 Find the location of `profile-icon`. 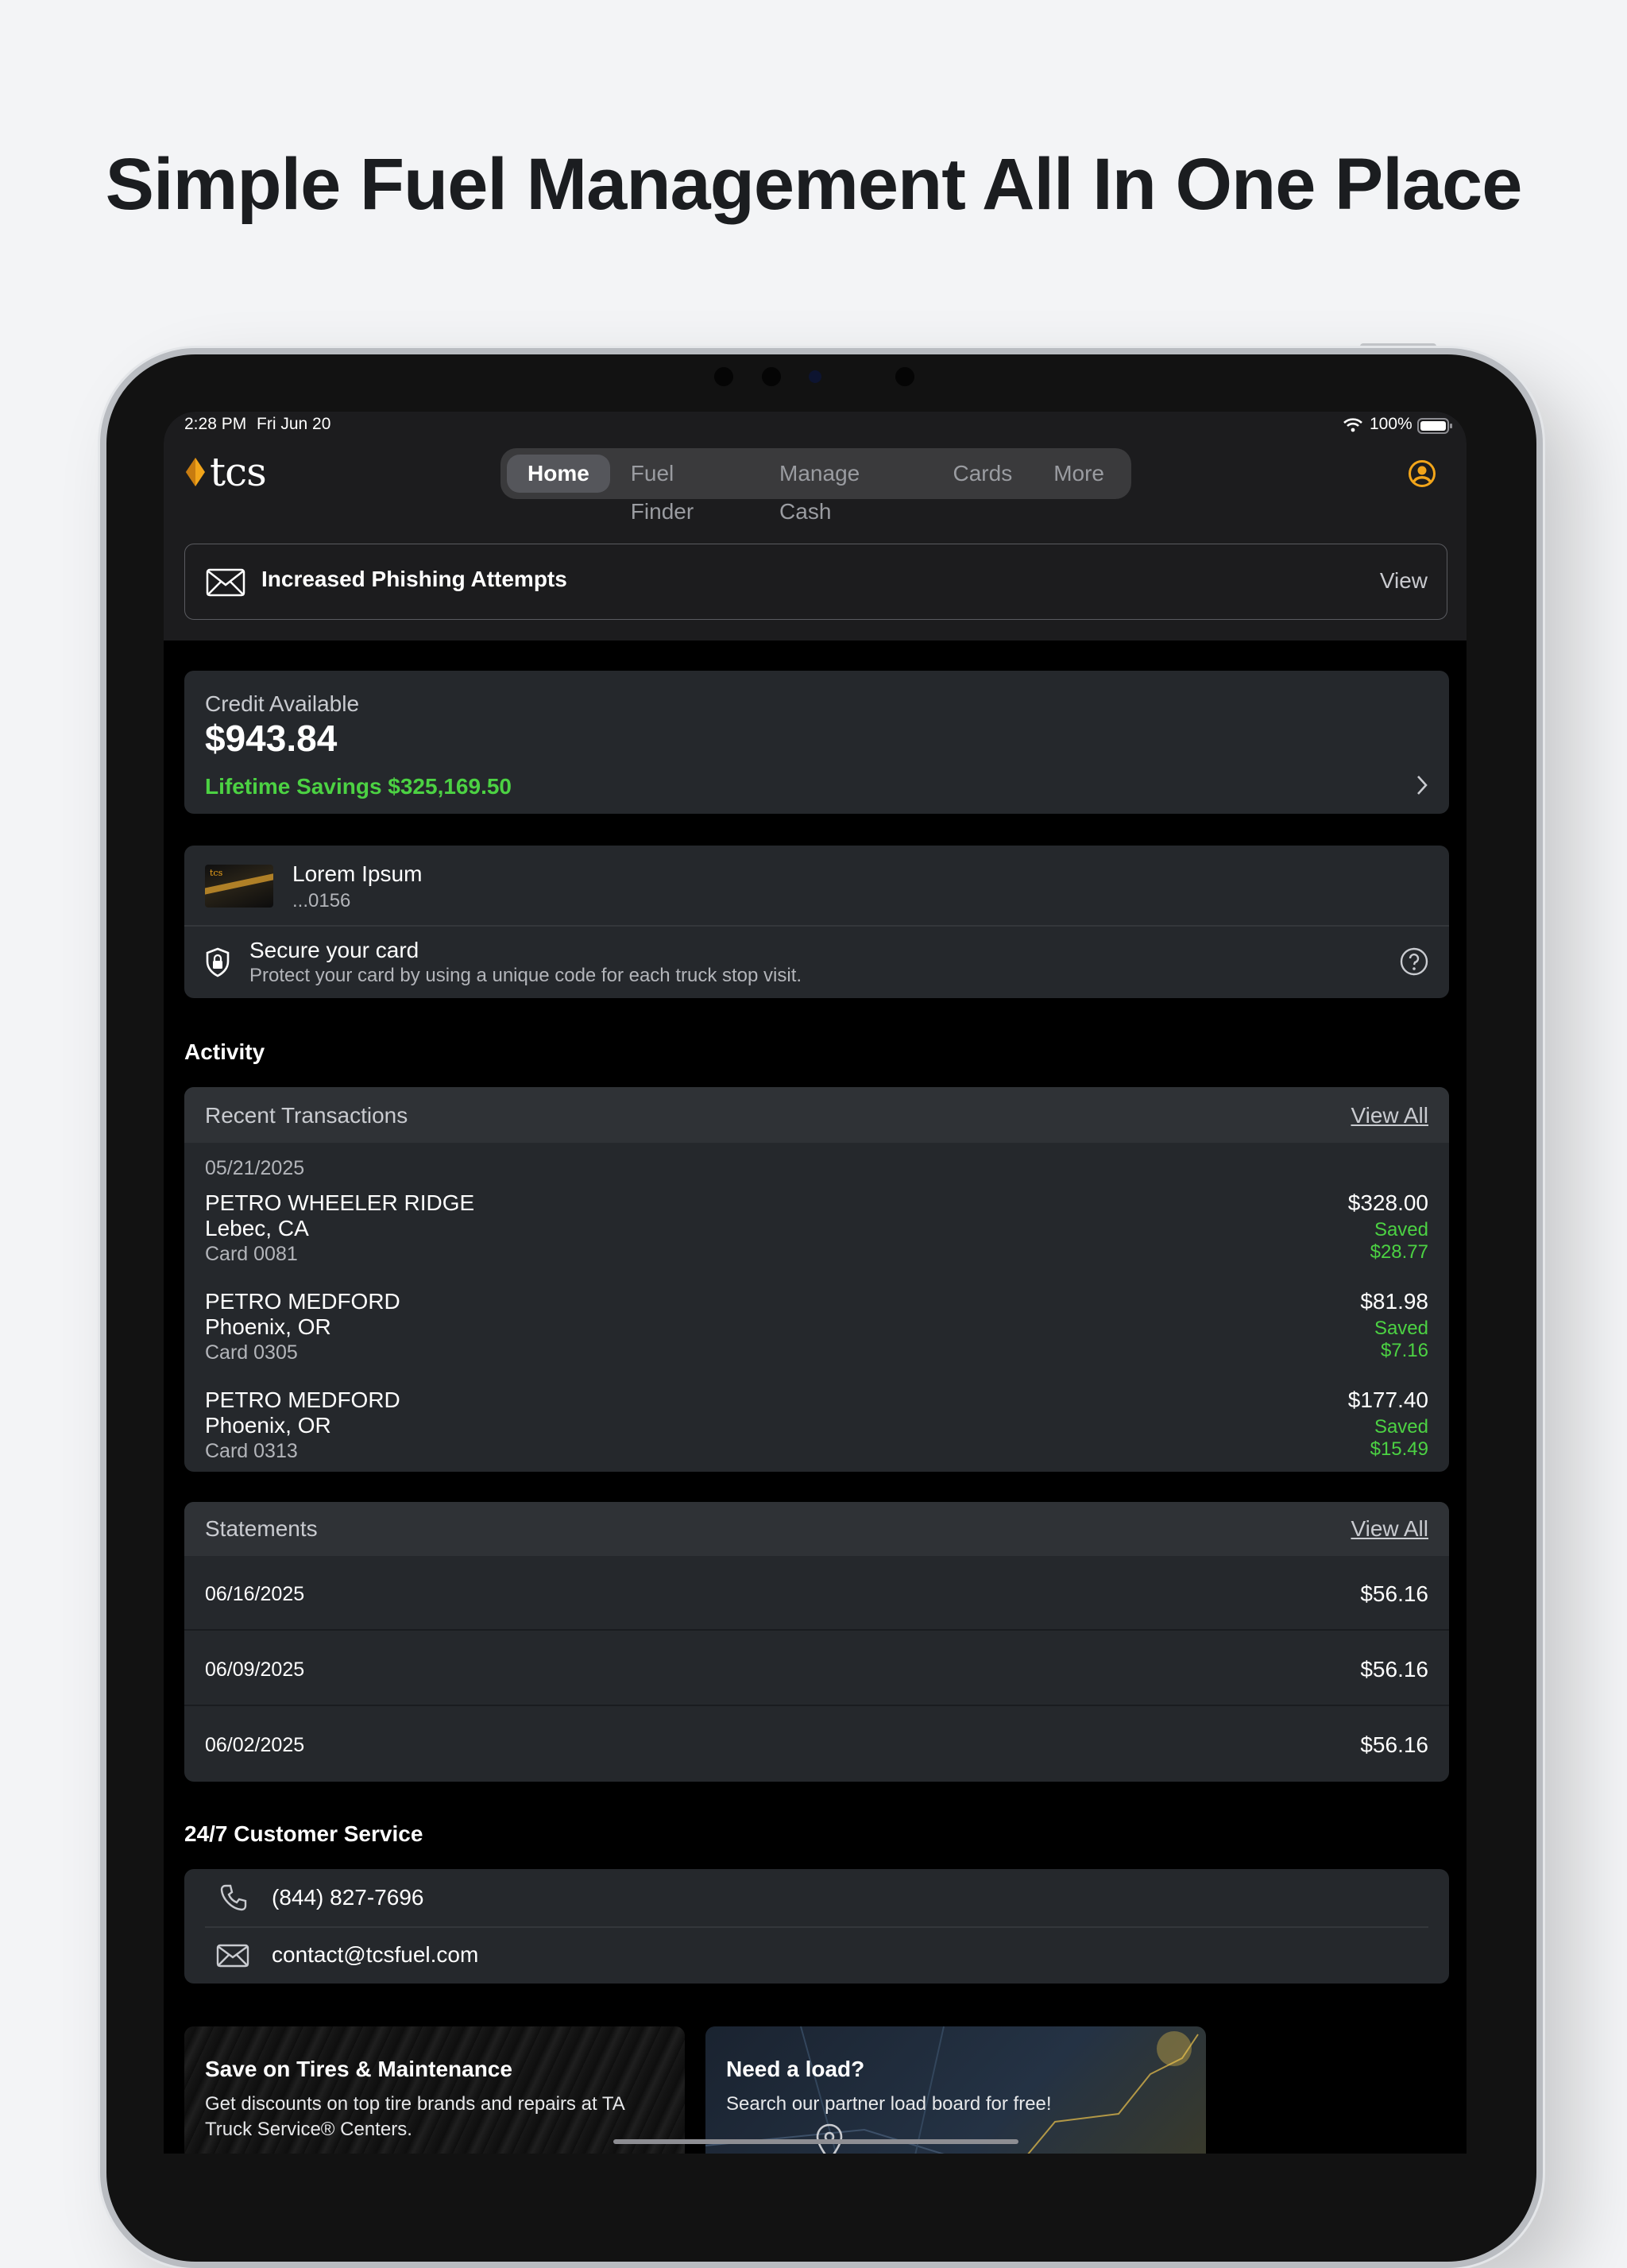

profile-icon is located at coordinates (1422, 473).